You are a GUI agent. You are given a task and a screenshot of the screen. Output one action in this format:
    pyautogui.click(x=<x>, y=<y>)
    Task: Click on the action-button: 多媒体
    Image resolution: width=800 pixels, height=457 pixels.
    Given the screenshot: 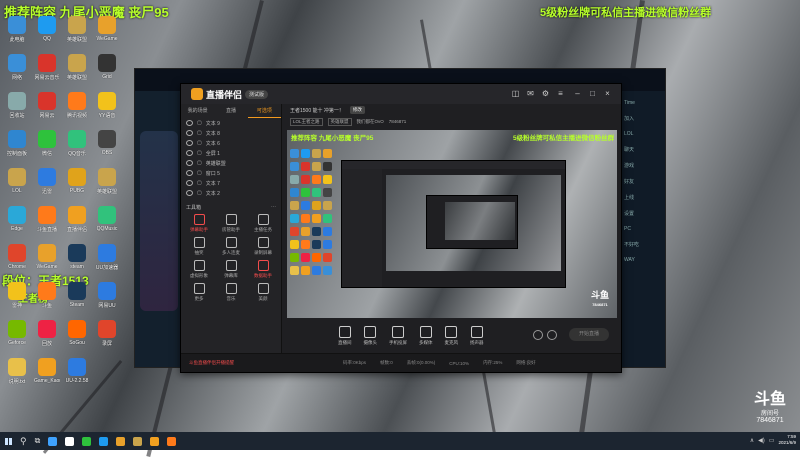 What is the action you would take?
    pyautogui.click(x=426, y=336)
    